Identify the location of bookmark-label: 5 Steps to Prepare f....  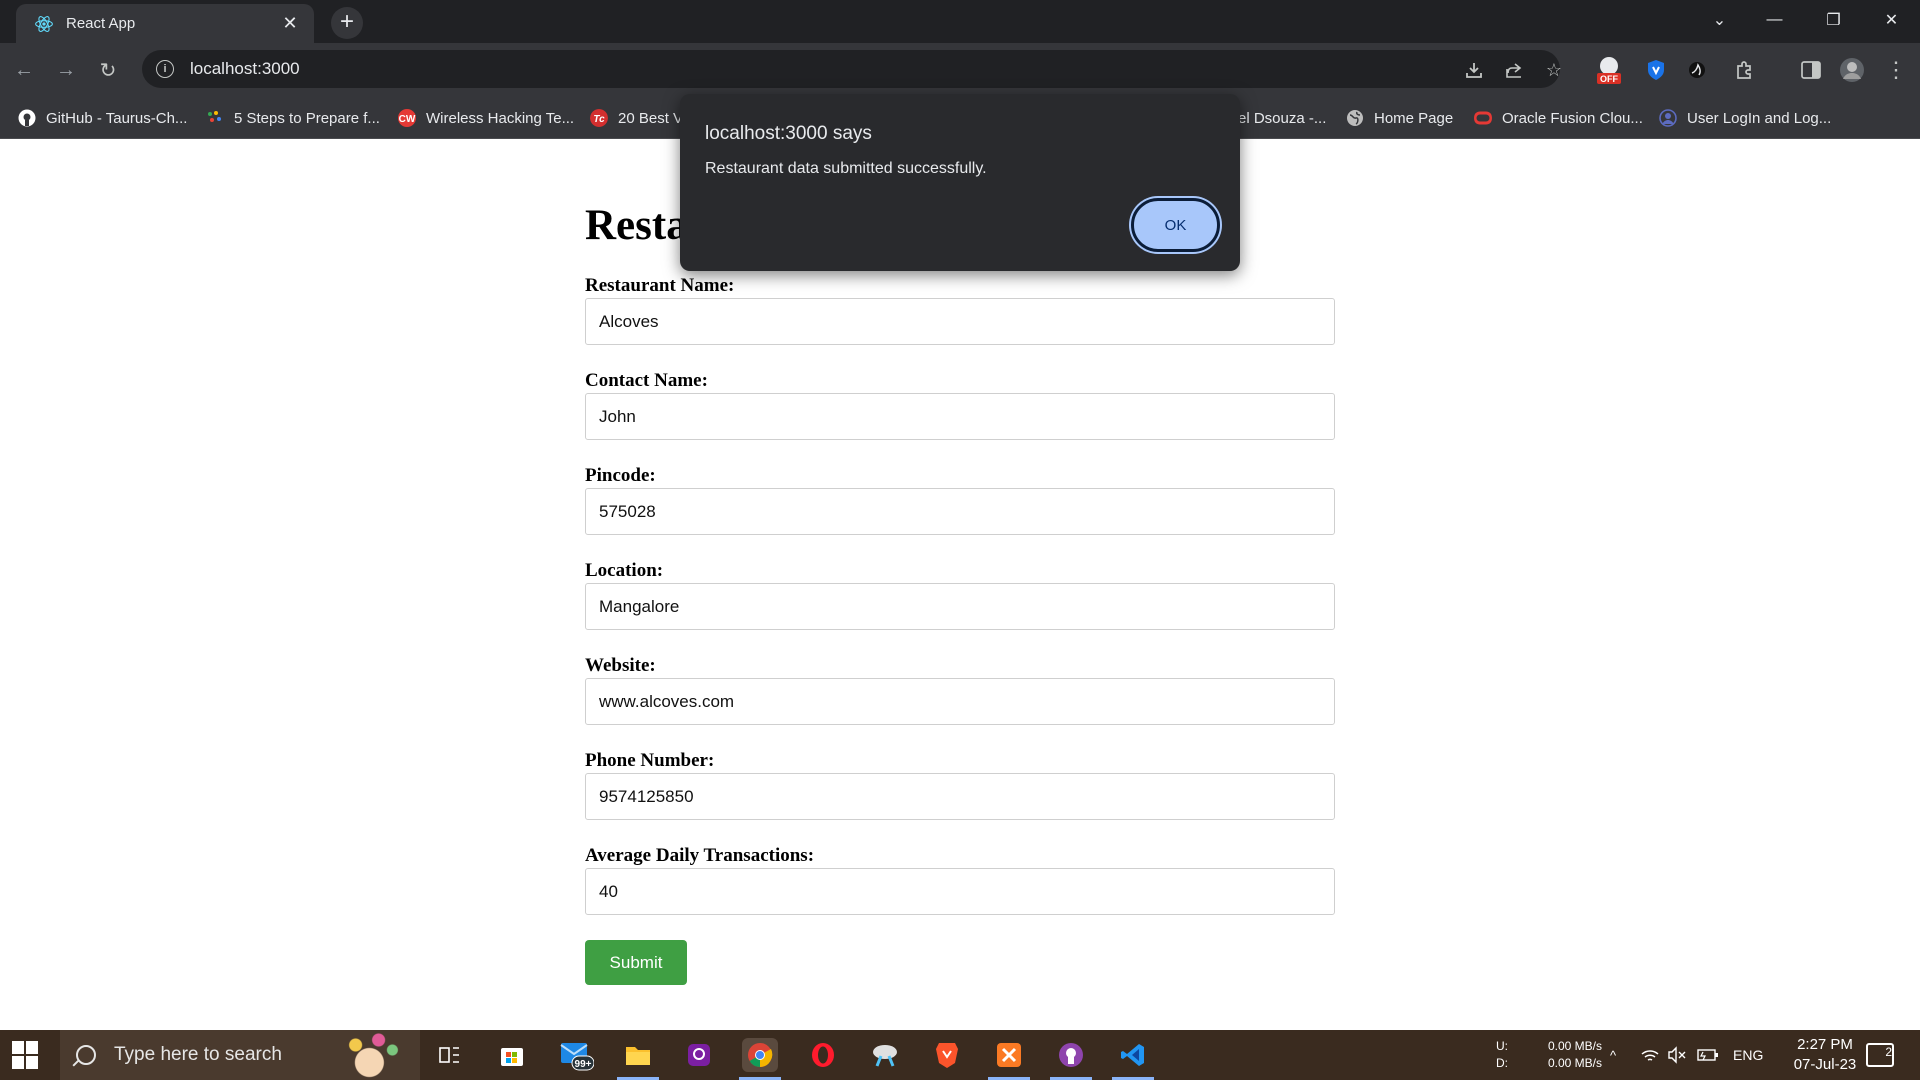
(307, 118).